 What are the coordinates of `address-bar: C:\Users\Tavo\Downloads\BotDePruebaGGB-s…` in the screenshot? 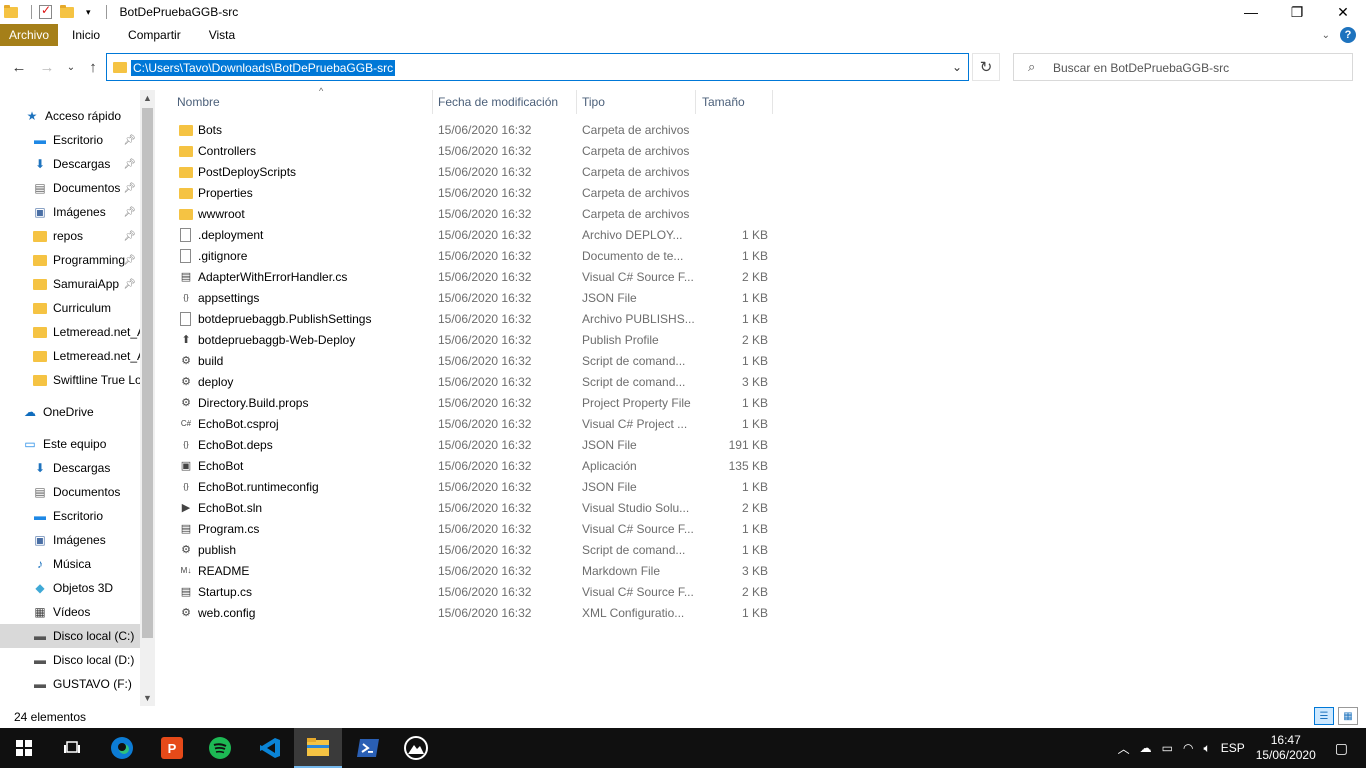 It's located at (537, 67).